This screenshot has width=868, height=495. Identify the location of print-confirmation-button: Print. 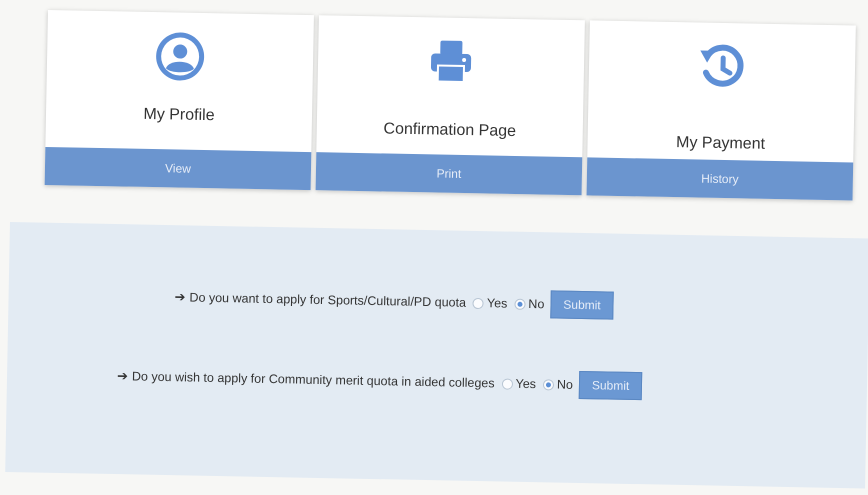
(449, 174).